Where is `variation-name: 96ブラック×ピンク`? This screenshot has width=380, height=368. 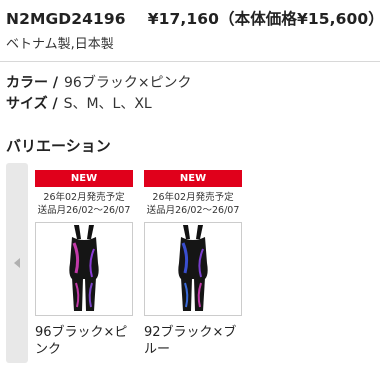
variation-name: 96ブラック×ピンク is located at coordinates (81, 341).